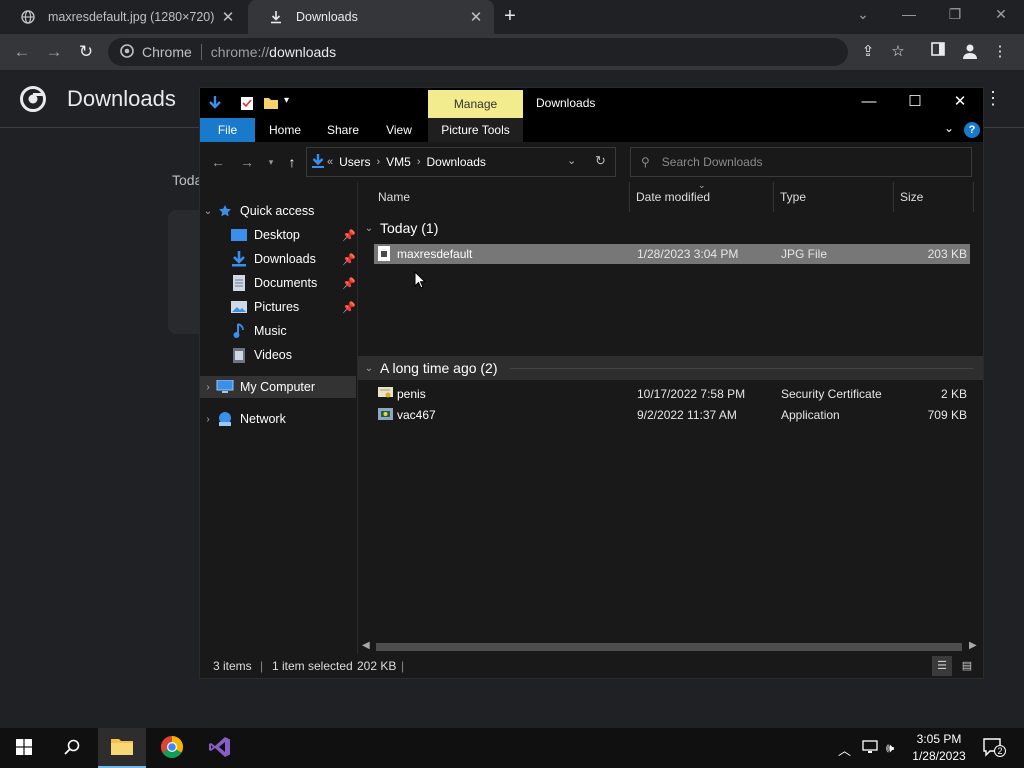 The width and height of the screenshot is (1024, 768). What do you see at coordinates (122, 748) in the screenshot?
I see `taskbar-file-explorer` at bounding box center [122, 748].